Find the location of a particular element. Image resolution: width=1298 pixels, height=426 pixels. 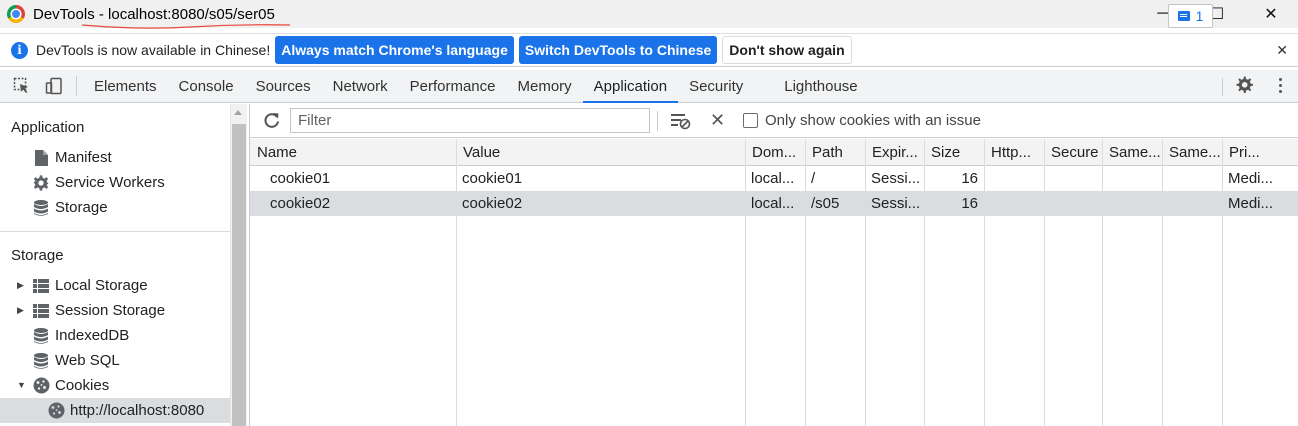

sidebar-item-label: Session Storage is located at coordinates (110, 310).